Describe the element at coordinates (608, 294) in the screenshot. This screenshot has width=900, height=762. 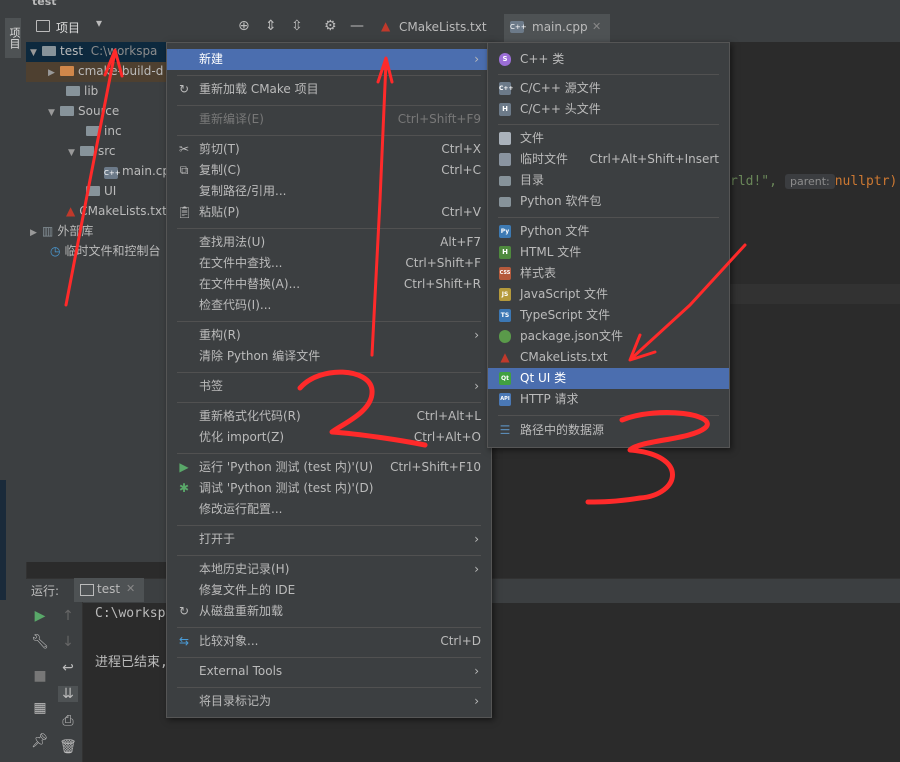
I see `submenu-item-javascript: JS JavaScript 文件` at that location.